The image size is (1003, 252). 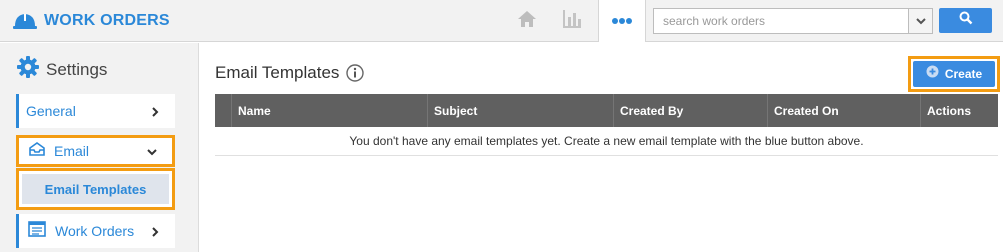 I want to click on create-button: Create, so click(x=954, y=74).